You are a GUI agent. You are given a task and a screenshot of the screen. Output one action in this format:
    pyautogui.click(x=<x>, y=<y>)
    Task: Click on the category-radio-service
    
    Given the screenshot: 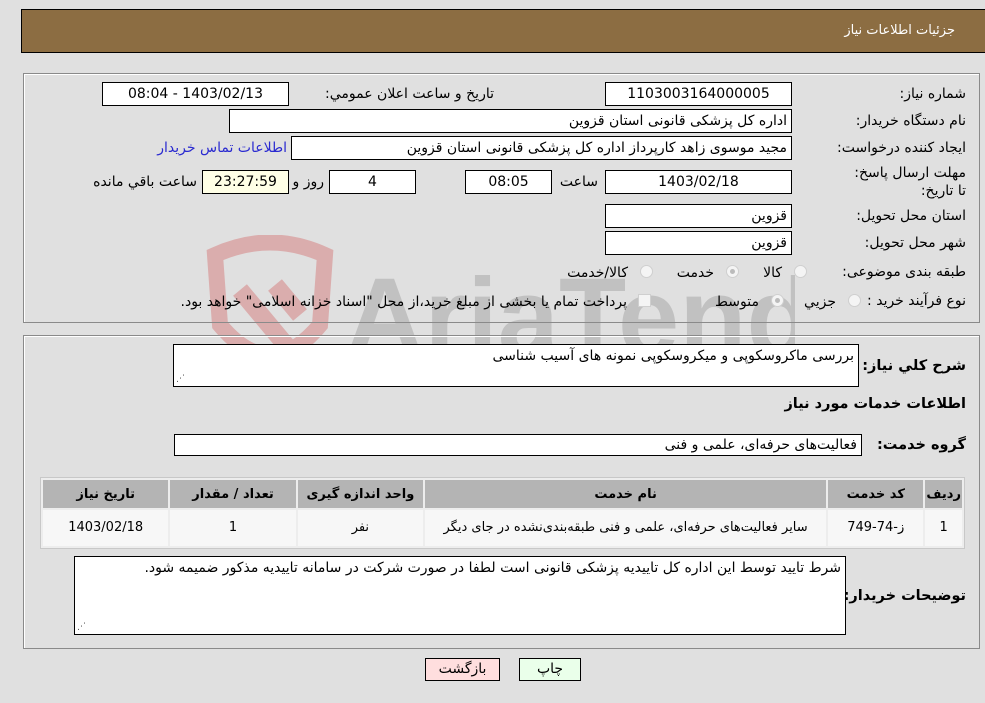 What is the action you would take?
    pyautogui.click(x=732, y=271)
    